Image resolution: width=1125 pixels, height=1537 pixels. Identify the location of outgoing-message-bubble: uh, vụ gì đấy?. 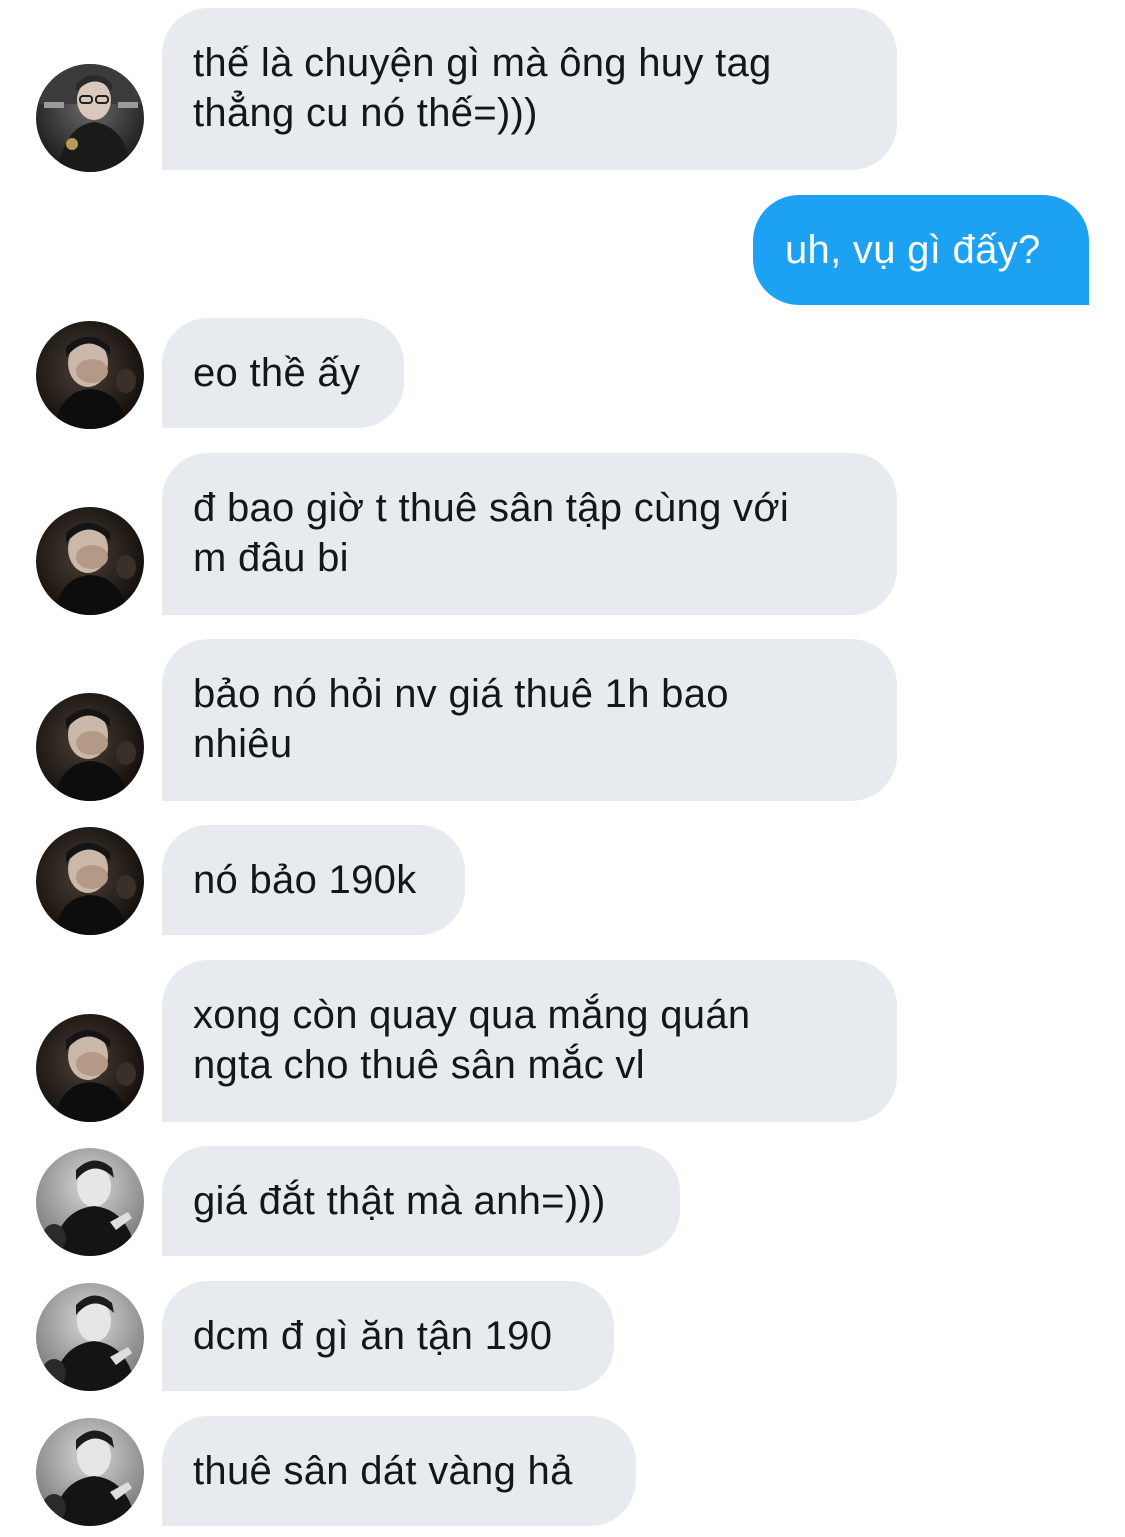
(921, 250).